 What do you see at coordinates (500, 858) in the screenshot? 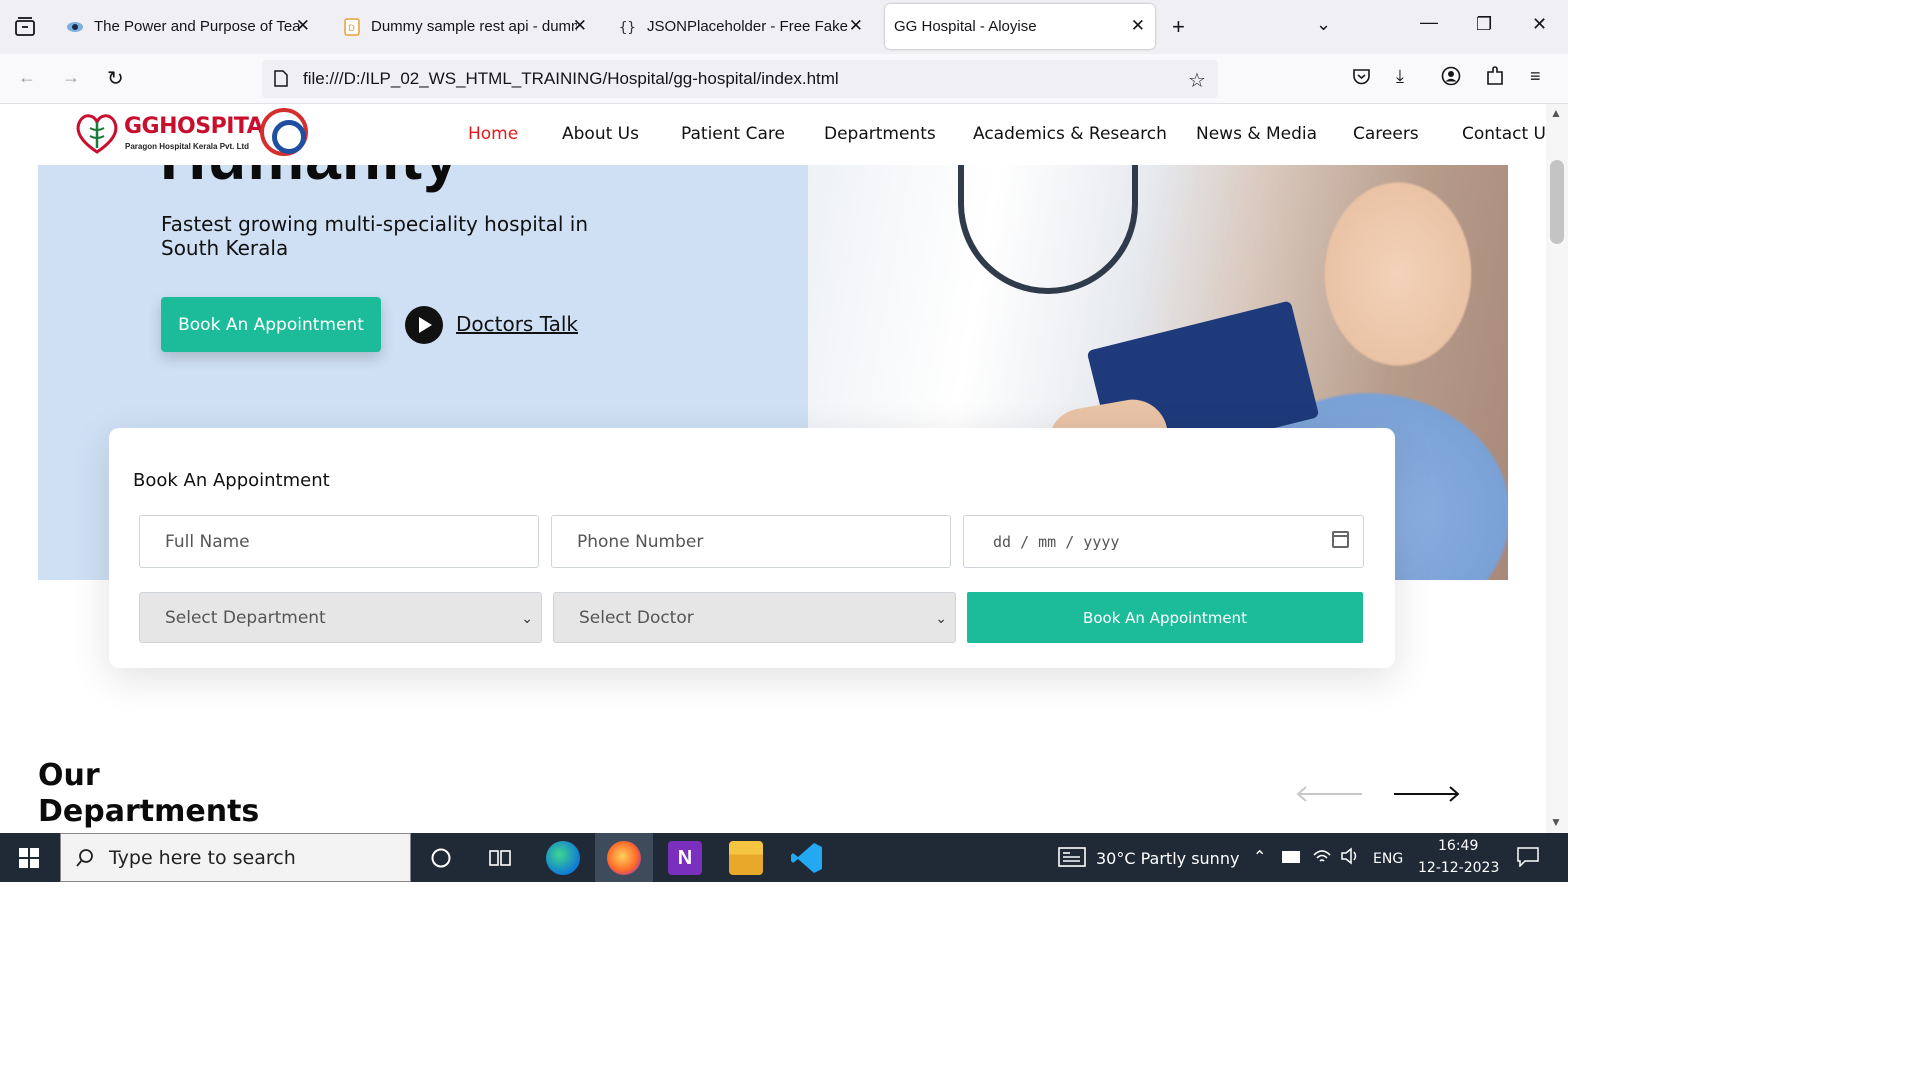
I see `task-view-icon` at bounding box center [500, 858].